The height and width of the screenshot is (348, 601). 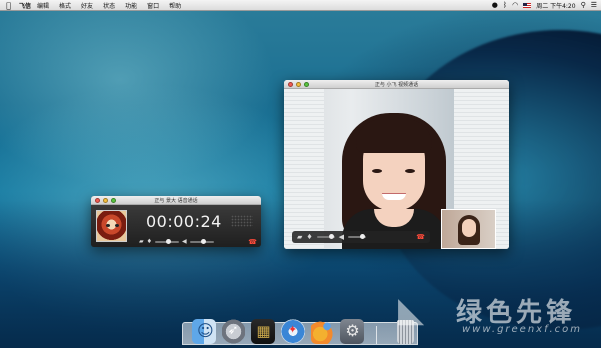 I want to click on safari-icon, so click(x=293, y=331).